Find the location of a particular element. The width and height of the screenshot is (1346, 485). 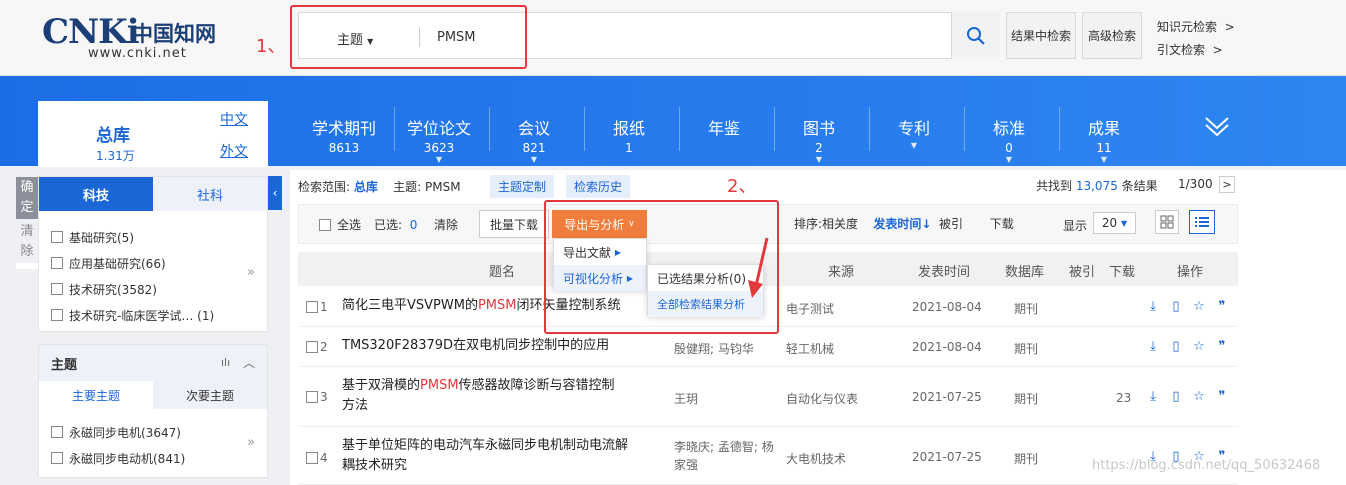

authors: 殷健翔; 马钧华 is located at coordinates (714, 348).